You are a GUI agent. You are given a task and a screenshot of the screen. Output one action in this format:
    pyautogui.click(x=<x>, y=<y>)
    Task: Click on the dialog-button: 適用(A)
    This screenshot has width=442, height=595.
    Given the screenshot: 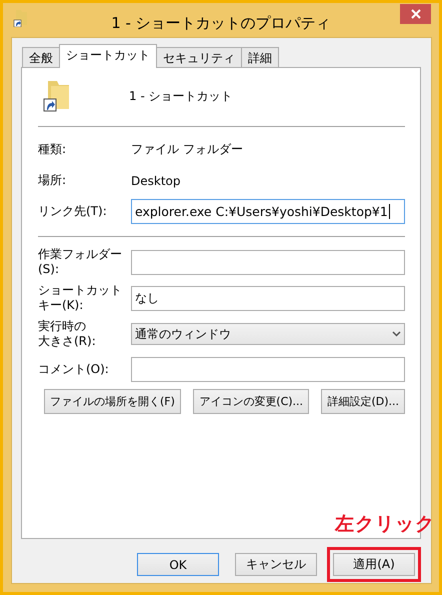 What is the action you would take?
    pyautogui.click(x=374, y=564)
    